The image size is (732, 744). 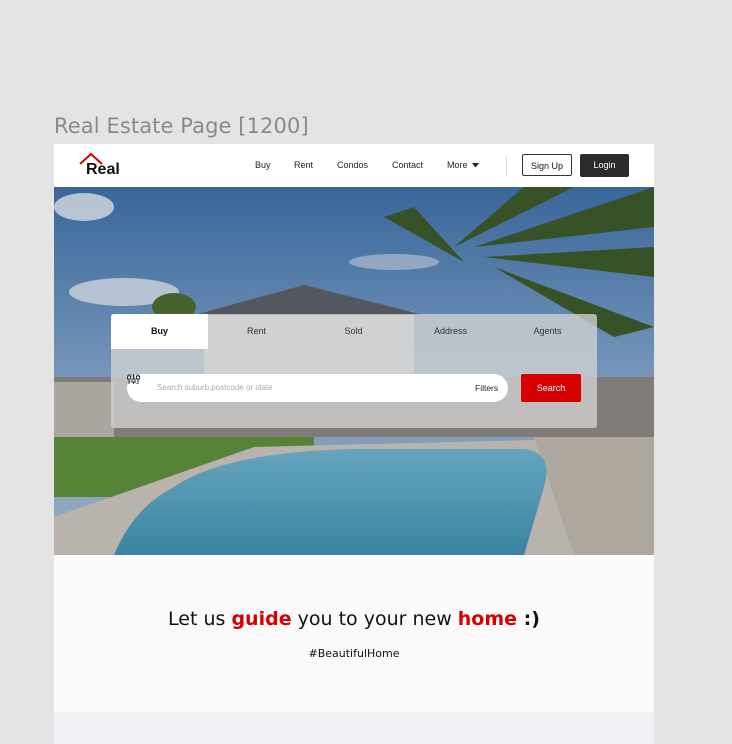 I want to click on tagline-highlight-home: home, so click(x=487, y=619).